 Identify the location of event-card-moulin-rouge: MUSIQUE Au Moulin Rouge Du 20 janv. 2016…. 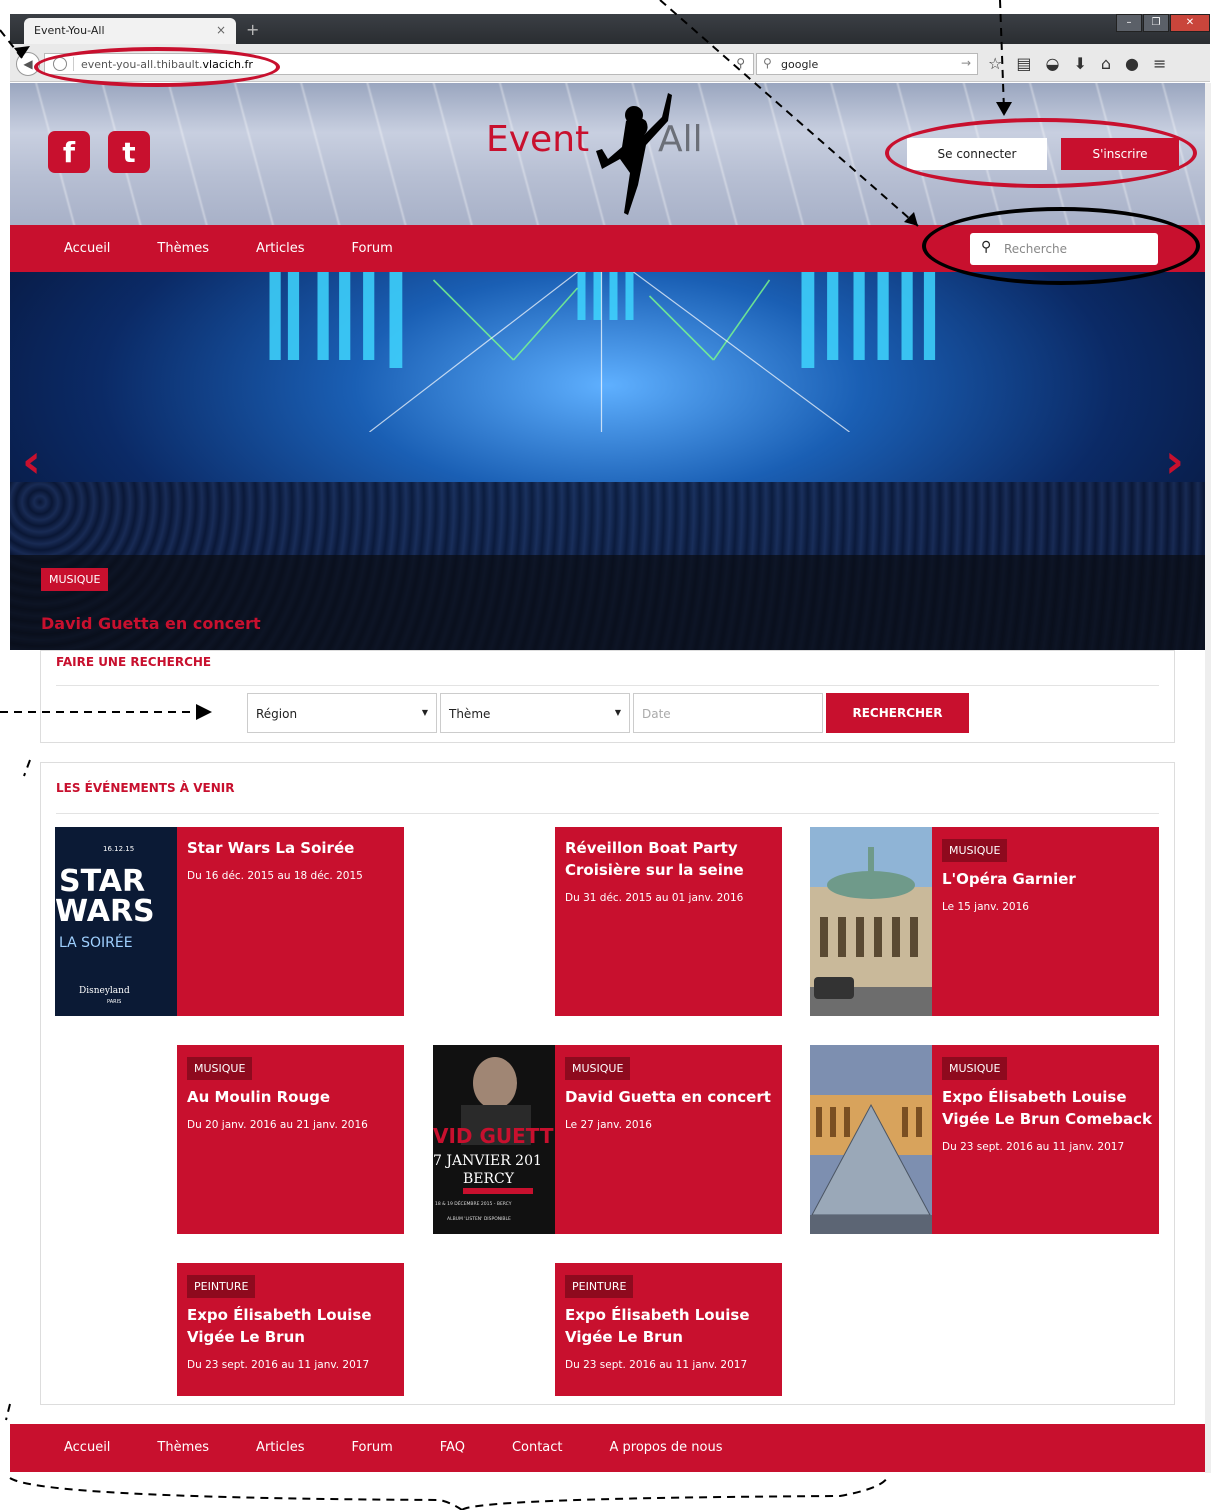
(290, 1139).